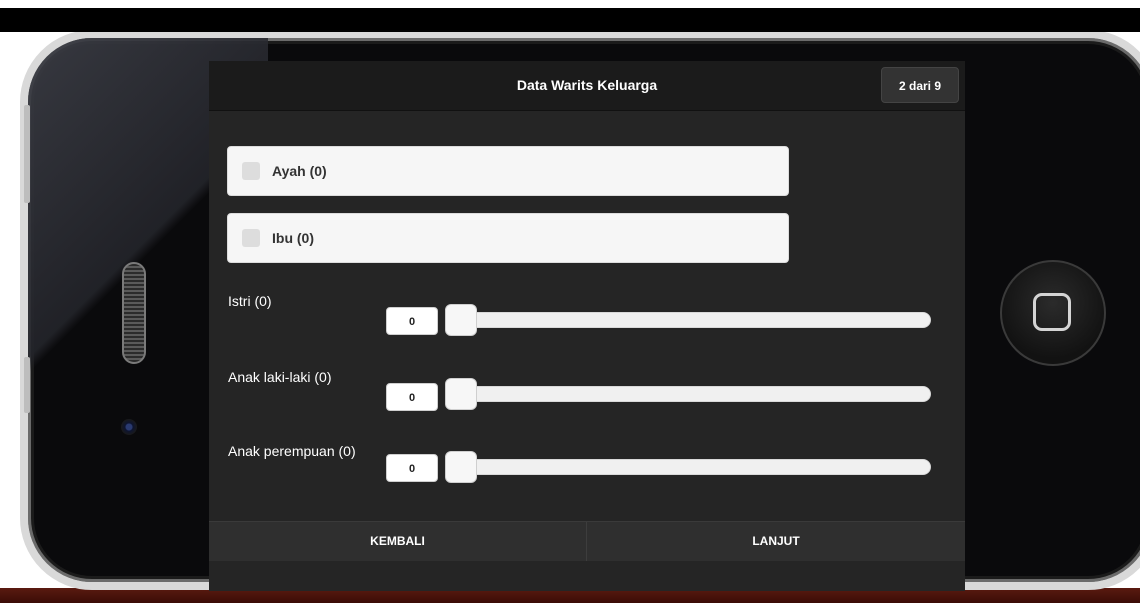  What do you see at coordinates (299, 171) in the screenshot?
I see `checkbox-label-ayah: Ayah (0)` at bounding box center [299, 171].